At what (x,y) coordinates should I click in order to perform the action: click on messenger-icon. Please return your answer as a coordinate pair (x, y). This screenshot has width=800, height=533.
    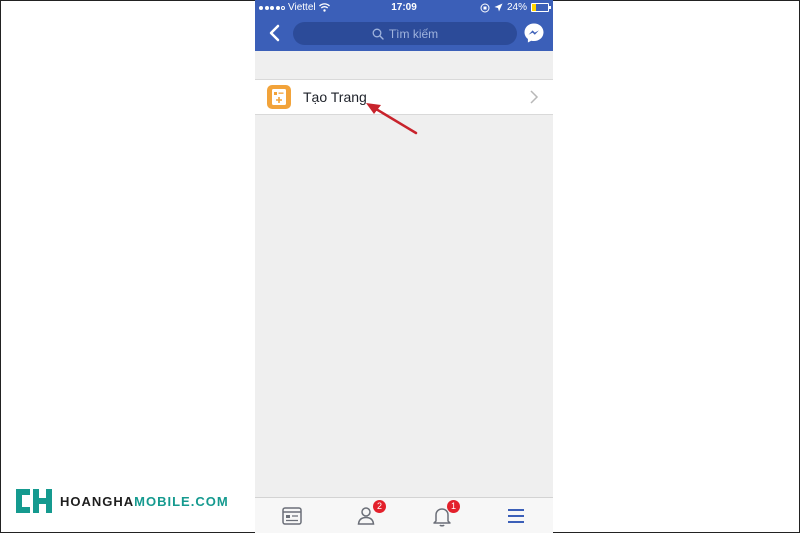
    Looking at the image, I should click on (534, 33).